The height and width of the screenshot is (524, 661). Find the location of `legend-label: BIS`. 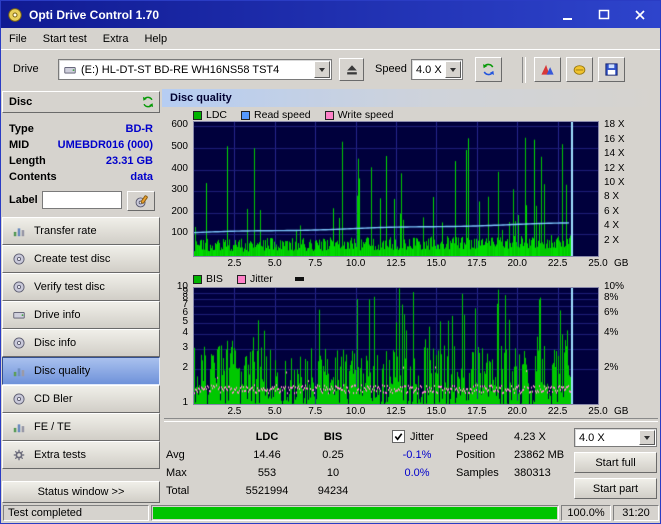

legend-label: BIS is located at coordinates (214, 279).